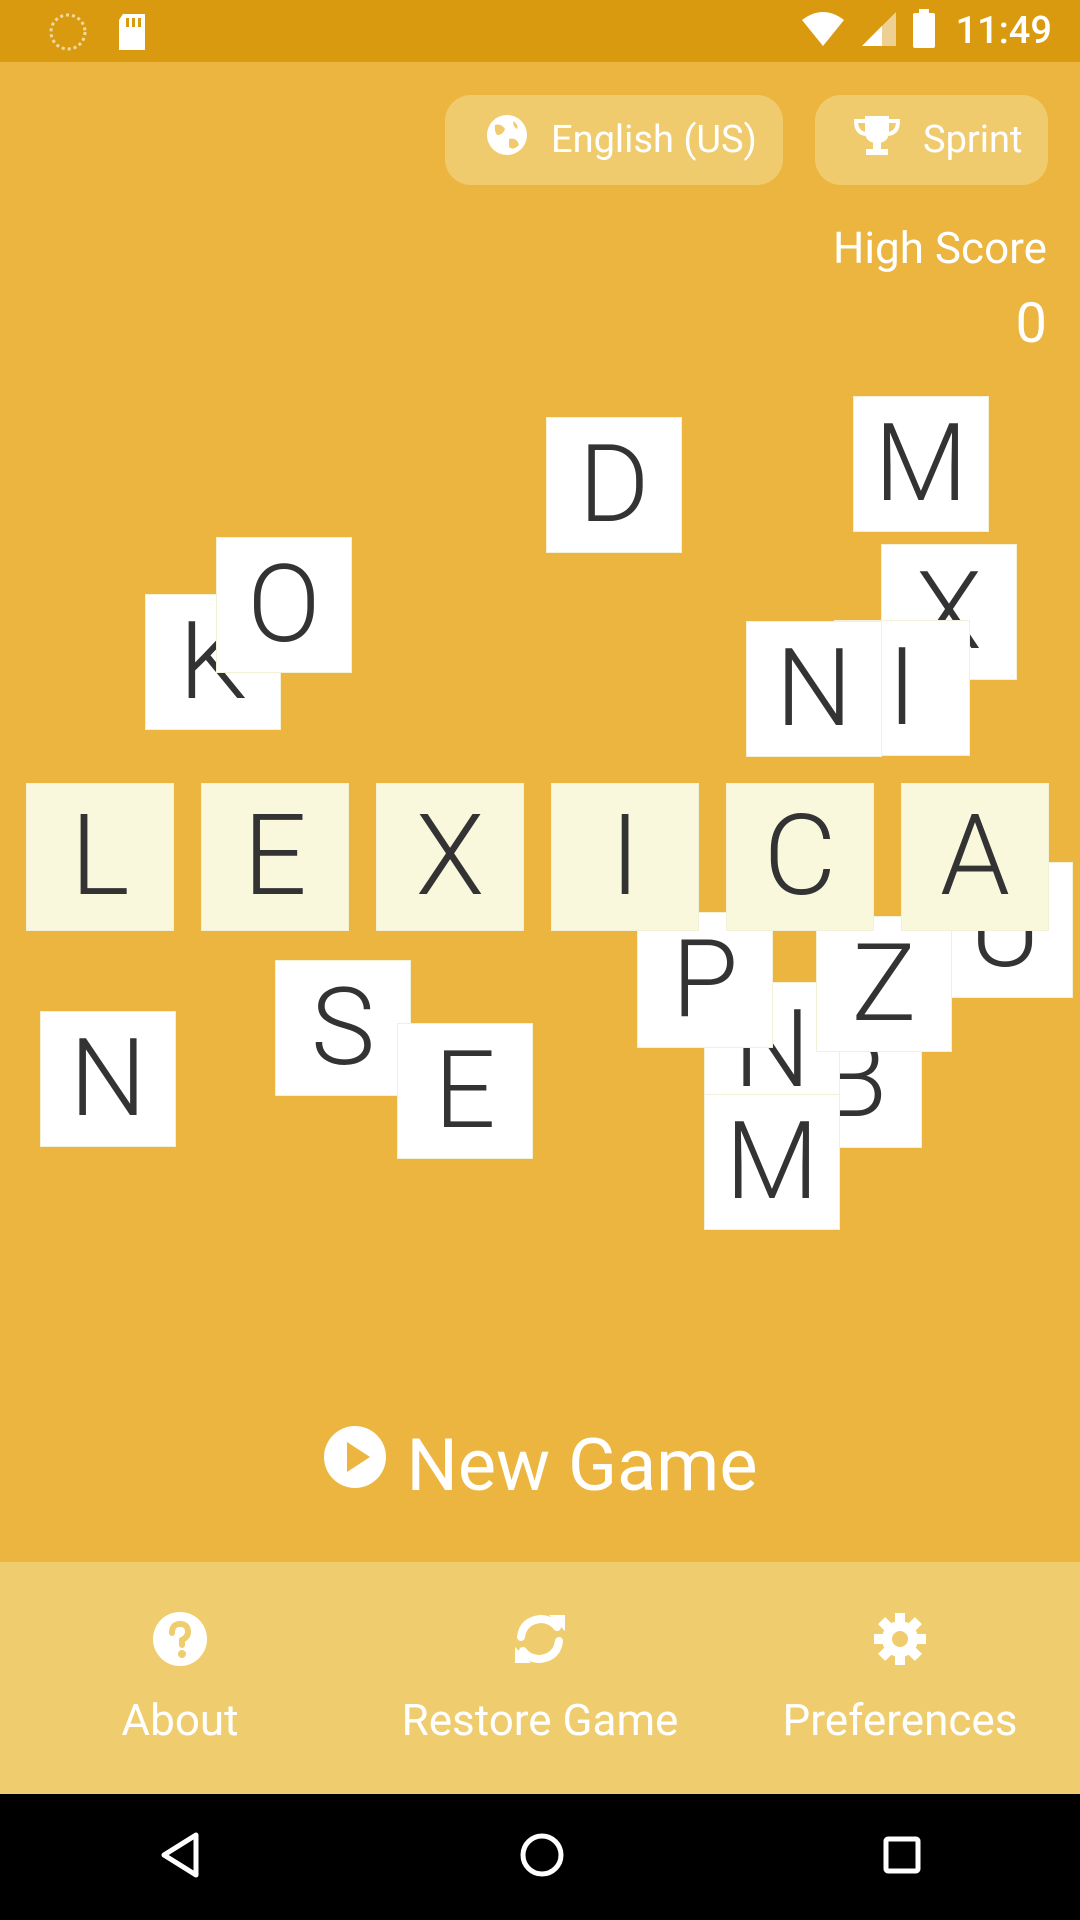 Image resolution: width=1080 pixels, height=1920 pixels. What do you see at coordinates (900, 1719) in the screenshot?
I see `preferences-label: Preferences` at bounding box center [900, 1719].